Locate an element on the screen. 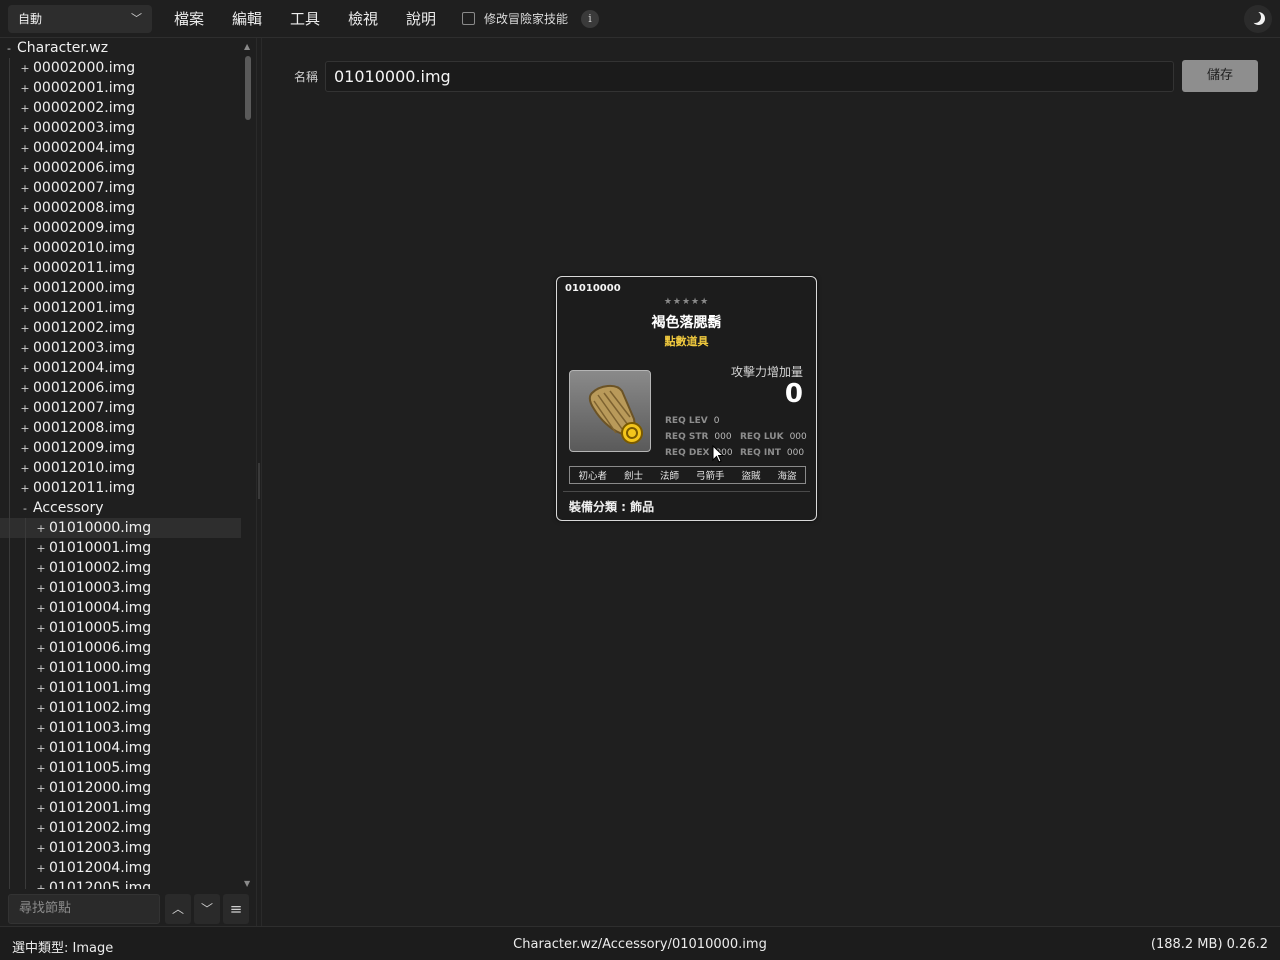 This screenshot has height=960, width=1280. scrollbar-thumb is located at coordinates (248, 88).